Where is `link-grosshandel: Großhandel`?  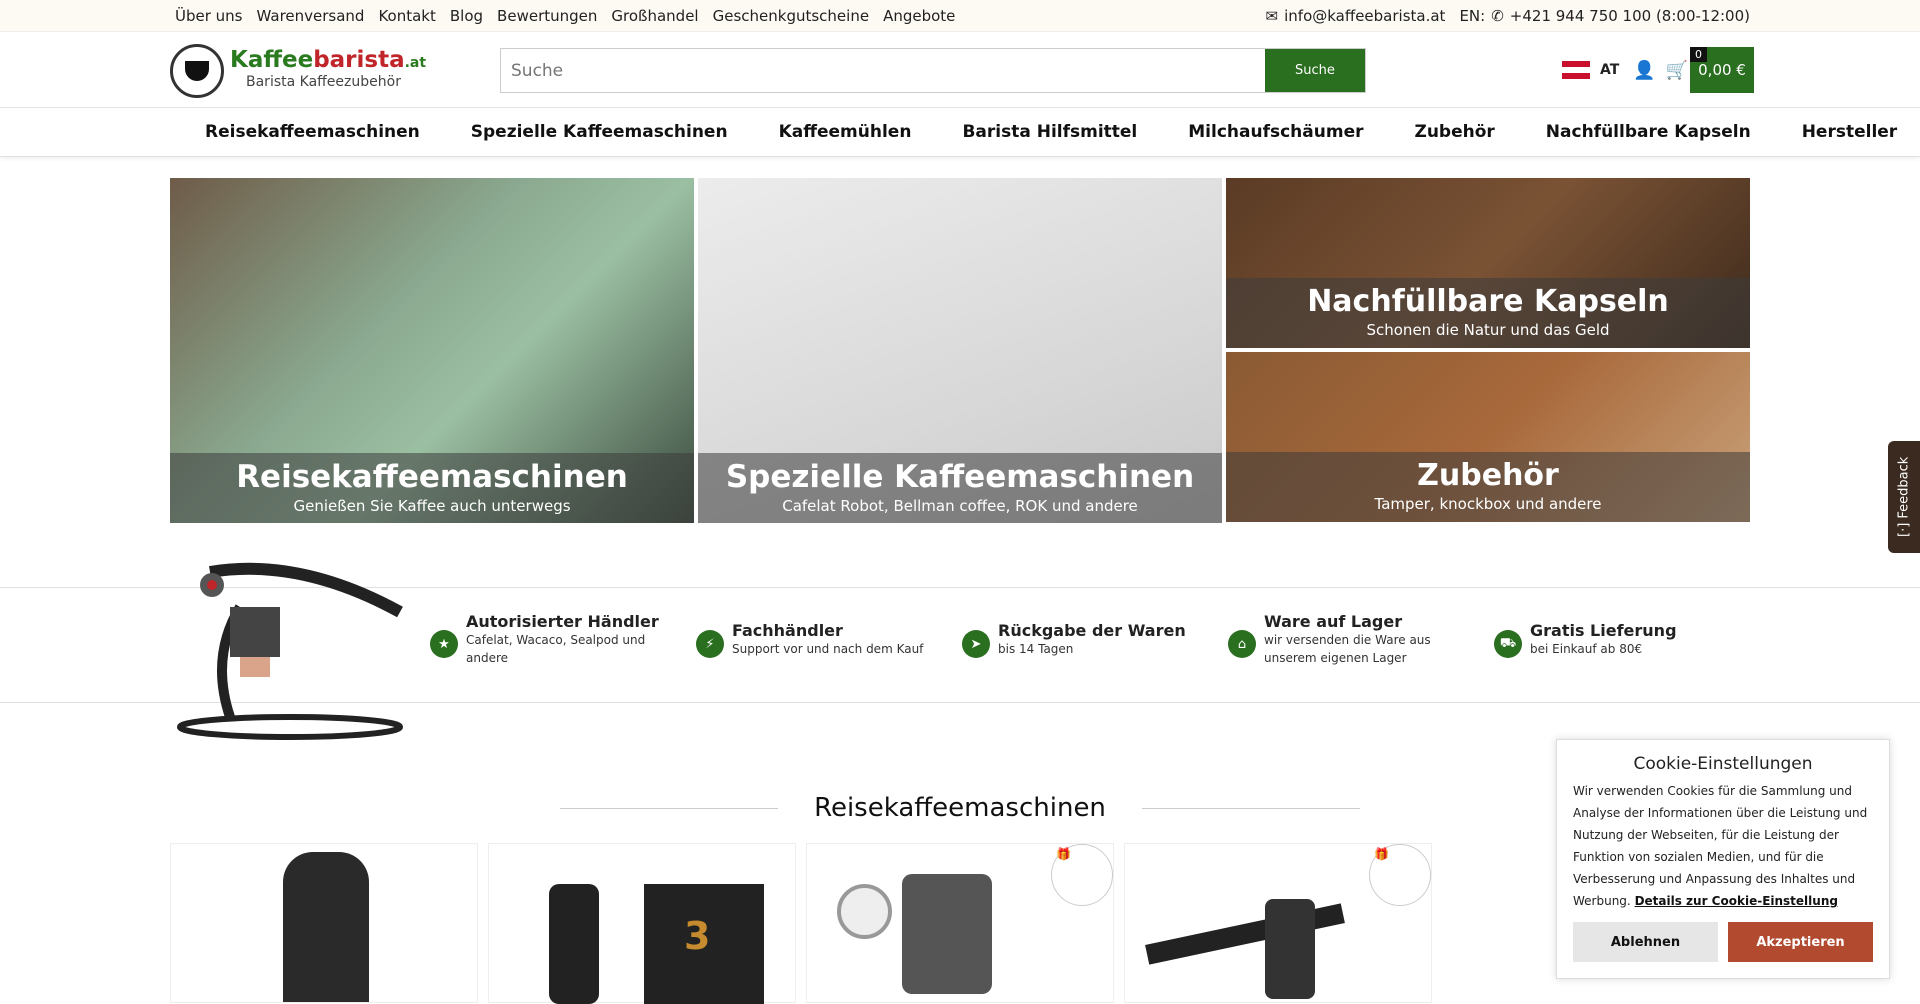
link-grosshandel: Großhandel is located at coordinates (654, 16).